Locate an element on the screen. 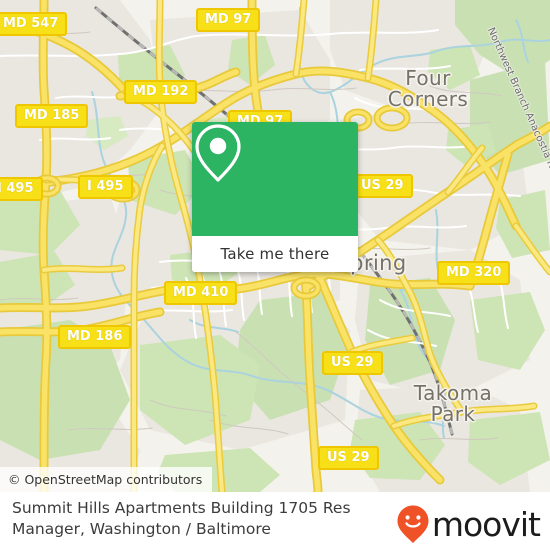 Image resolution: width=550 pixels, height=550 pixels. shield-md-192: MD 192 is located at coordinates (161, 92).